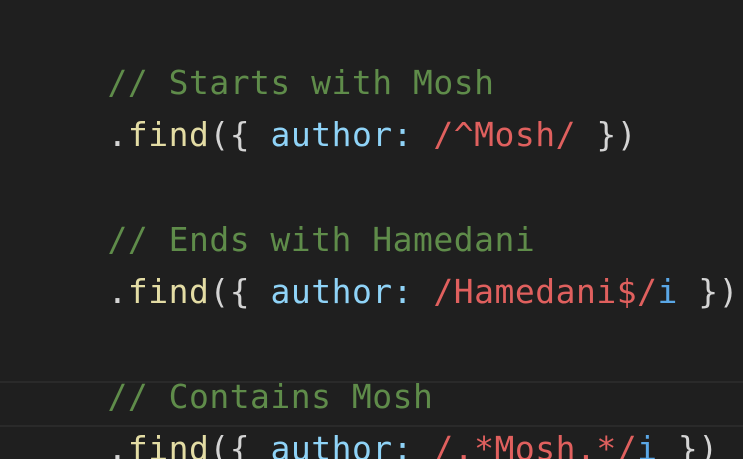 This screenshot has height=459, width=743. I want to click on regex-token: /^Mosh/, so click(504, 134).